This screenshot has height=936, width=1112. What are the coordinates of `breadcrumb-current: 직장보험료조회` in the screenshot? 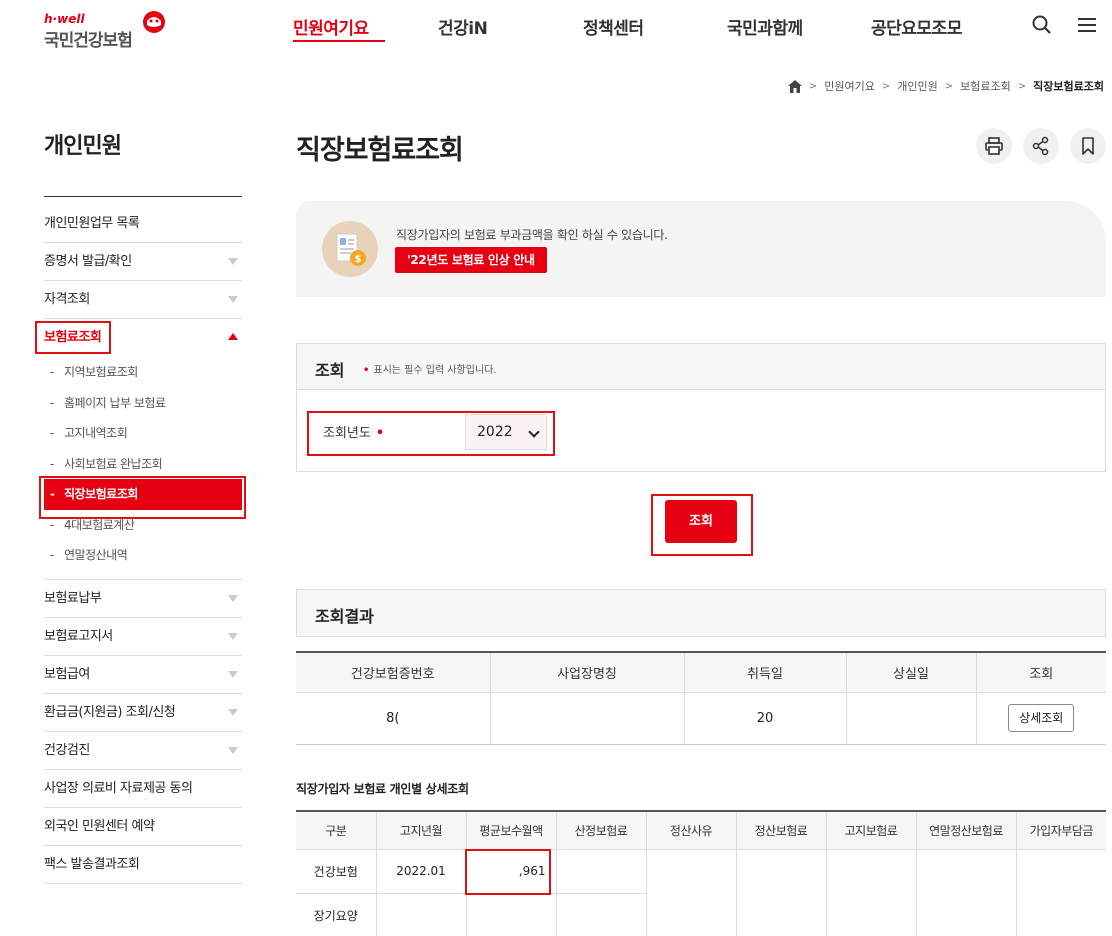 It's located at (1068, 86).